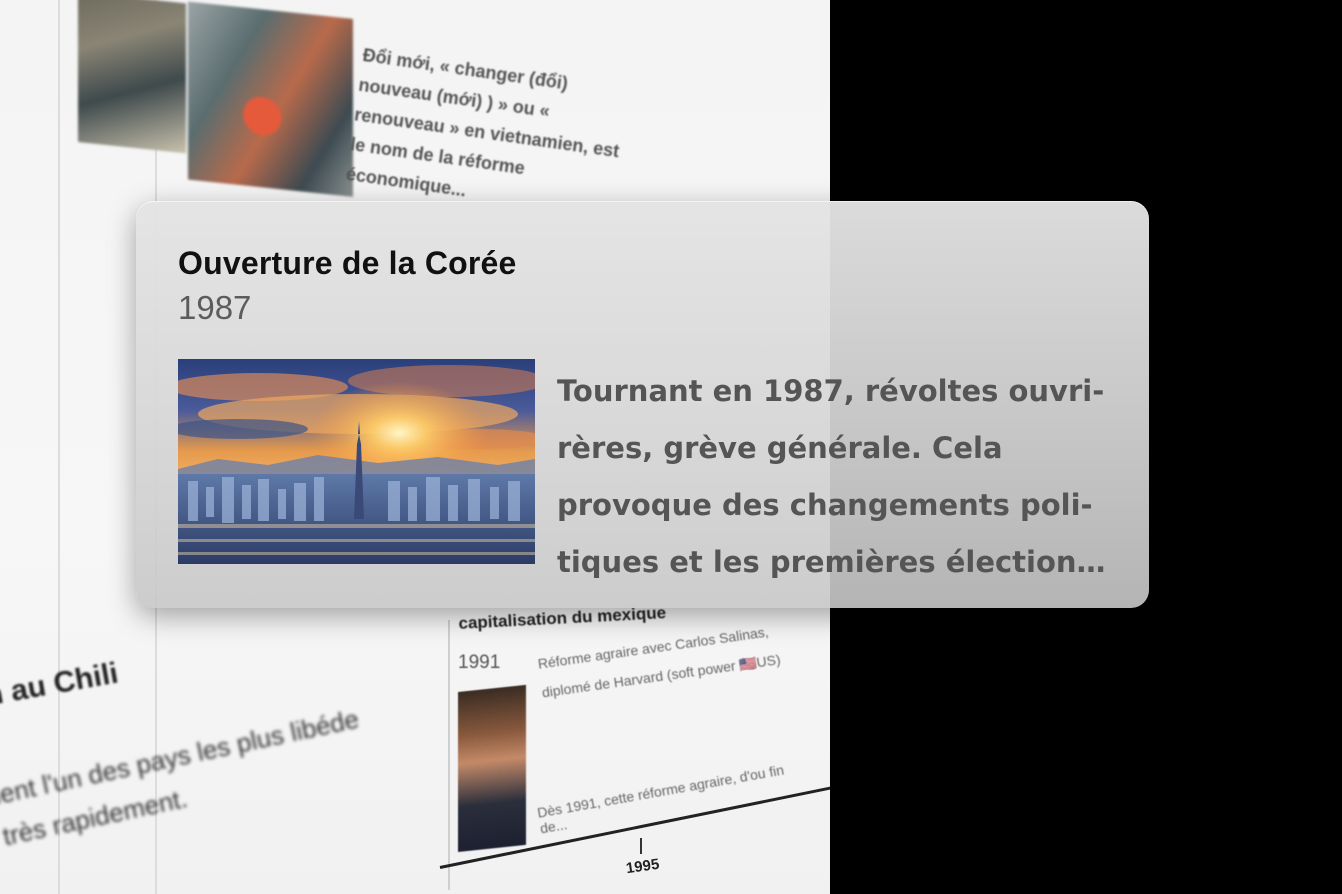 The width and height of the screenshot is (1342, 894). I want to click on event-year: 1987, so click(215, 307).